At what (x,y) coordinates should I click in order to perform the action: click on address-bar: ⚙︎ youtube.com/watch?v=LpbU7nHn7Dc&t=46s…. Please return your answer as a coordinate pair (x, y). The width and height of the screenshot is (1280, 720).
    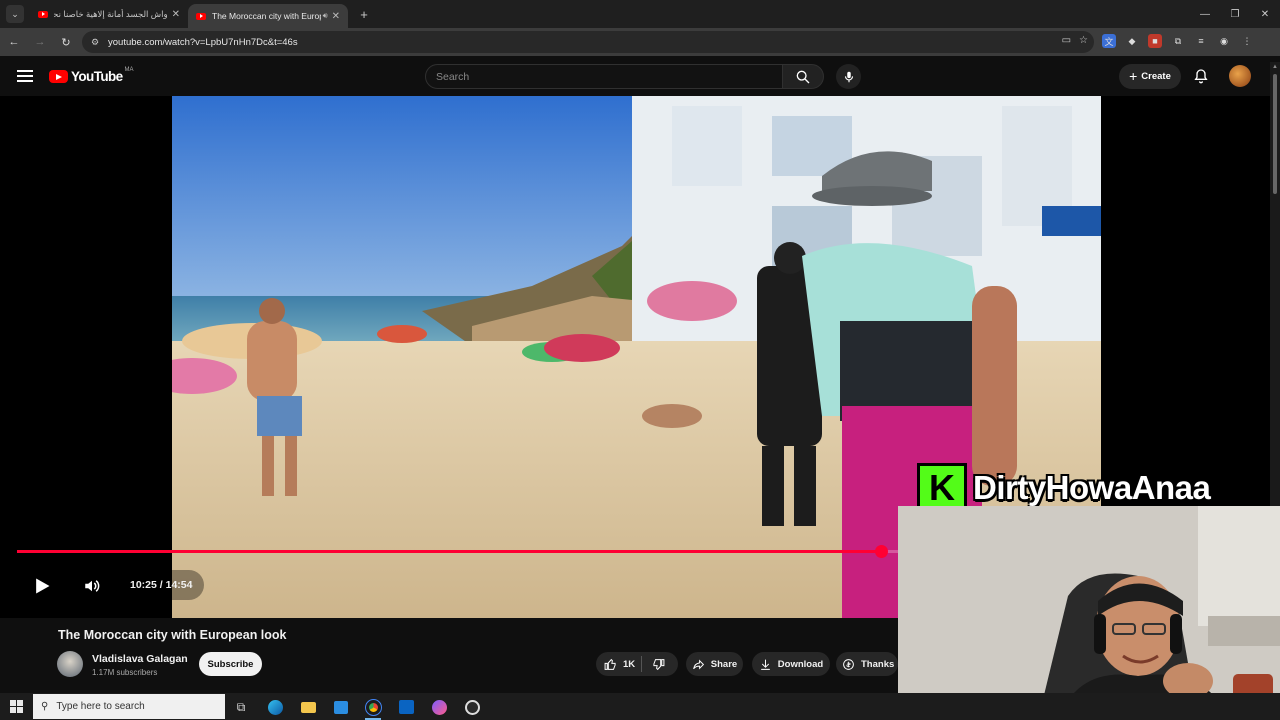
    Looking at the image, I should click on (588, 42).